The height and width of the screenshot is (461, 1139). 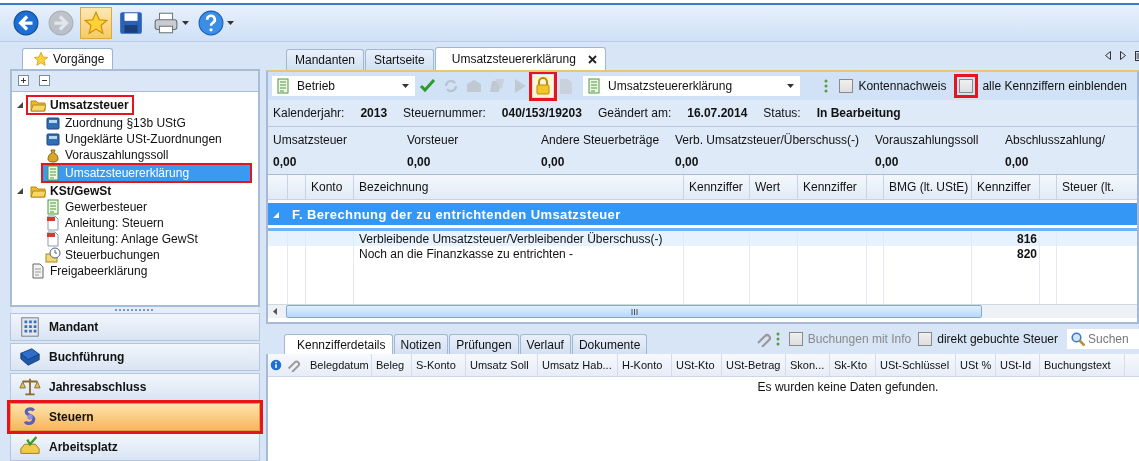 I want to click on column-header: Buchungstext, so click(x=1082, y=365).